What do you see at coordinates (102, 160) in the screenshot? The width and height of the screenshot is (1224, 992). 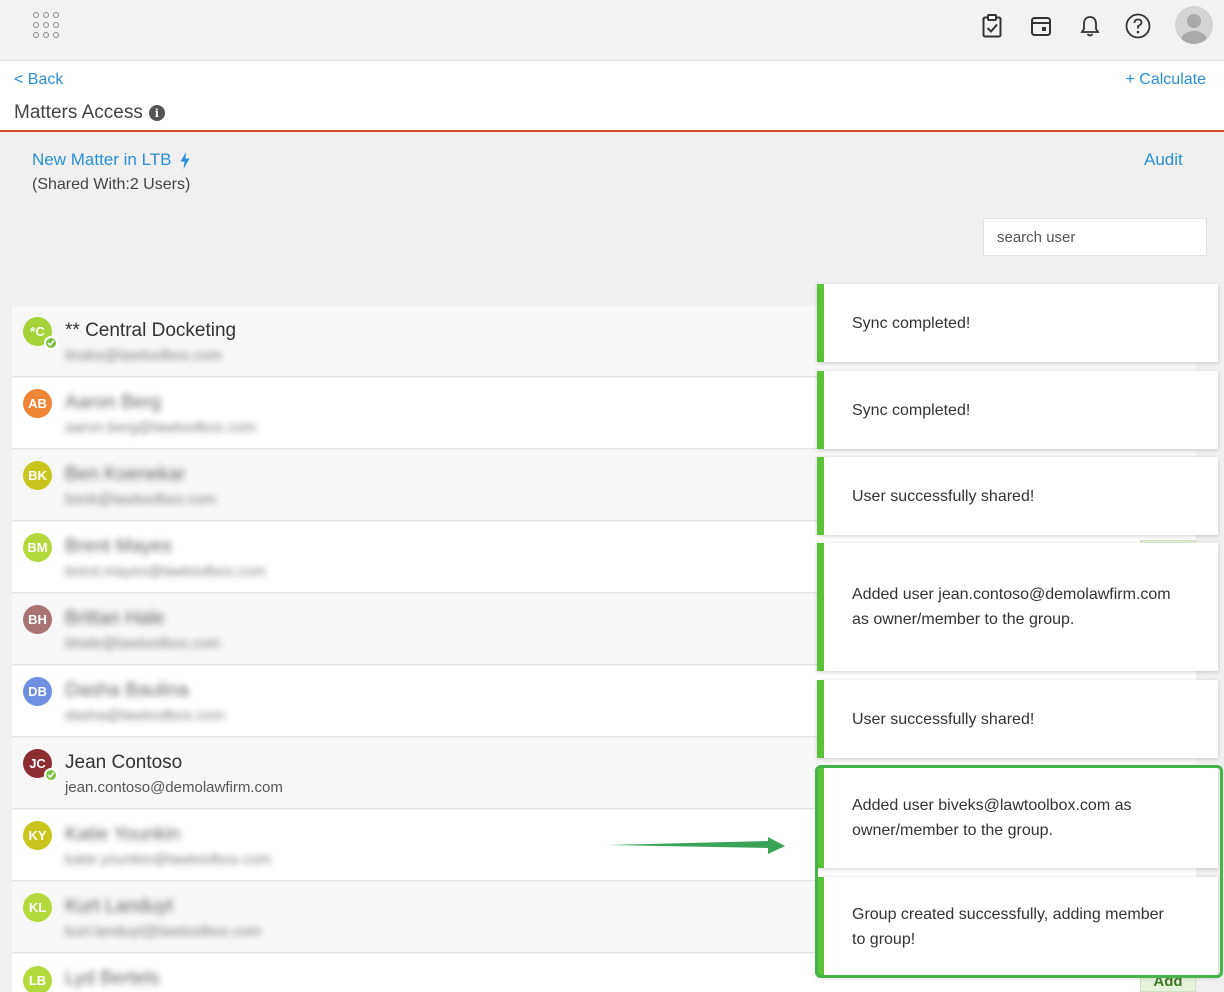 I see `matter-name: New Matter in LTB` at bounding box center [102, 160].